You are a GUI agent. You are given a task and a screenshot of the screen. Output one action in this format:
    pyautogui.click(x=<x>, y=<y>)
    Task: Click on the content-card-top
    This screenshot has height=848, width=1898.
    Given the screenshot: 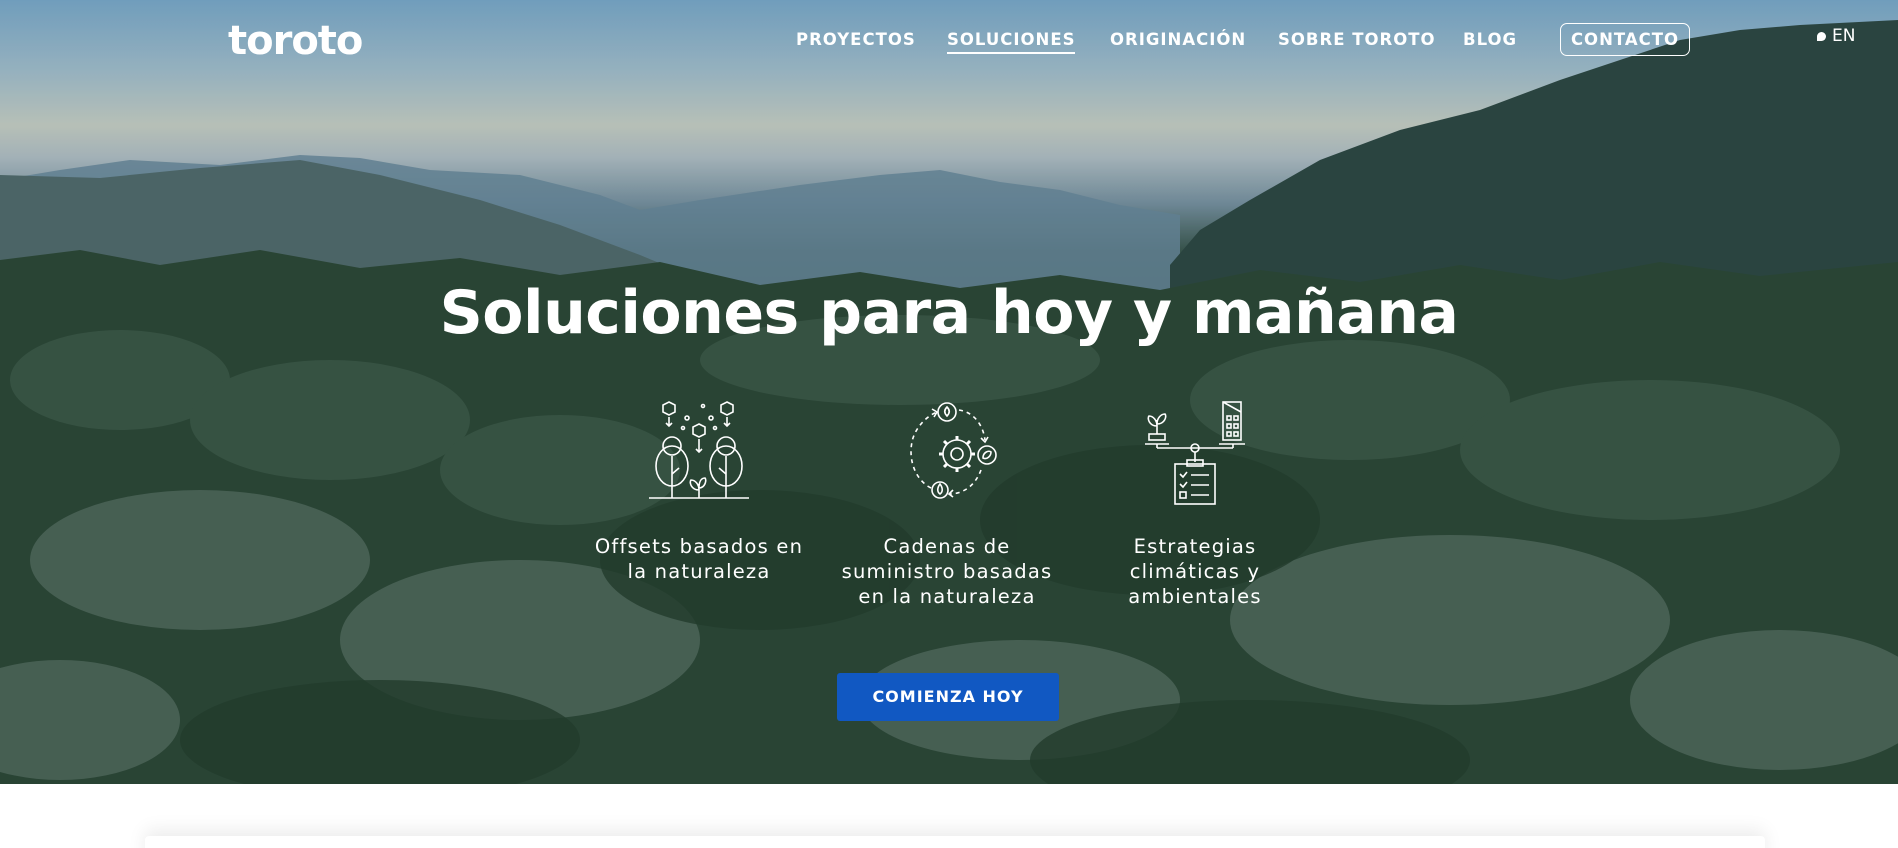 What is the action you would take?
    pyautogui.click(x=955, y=842)
    